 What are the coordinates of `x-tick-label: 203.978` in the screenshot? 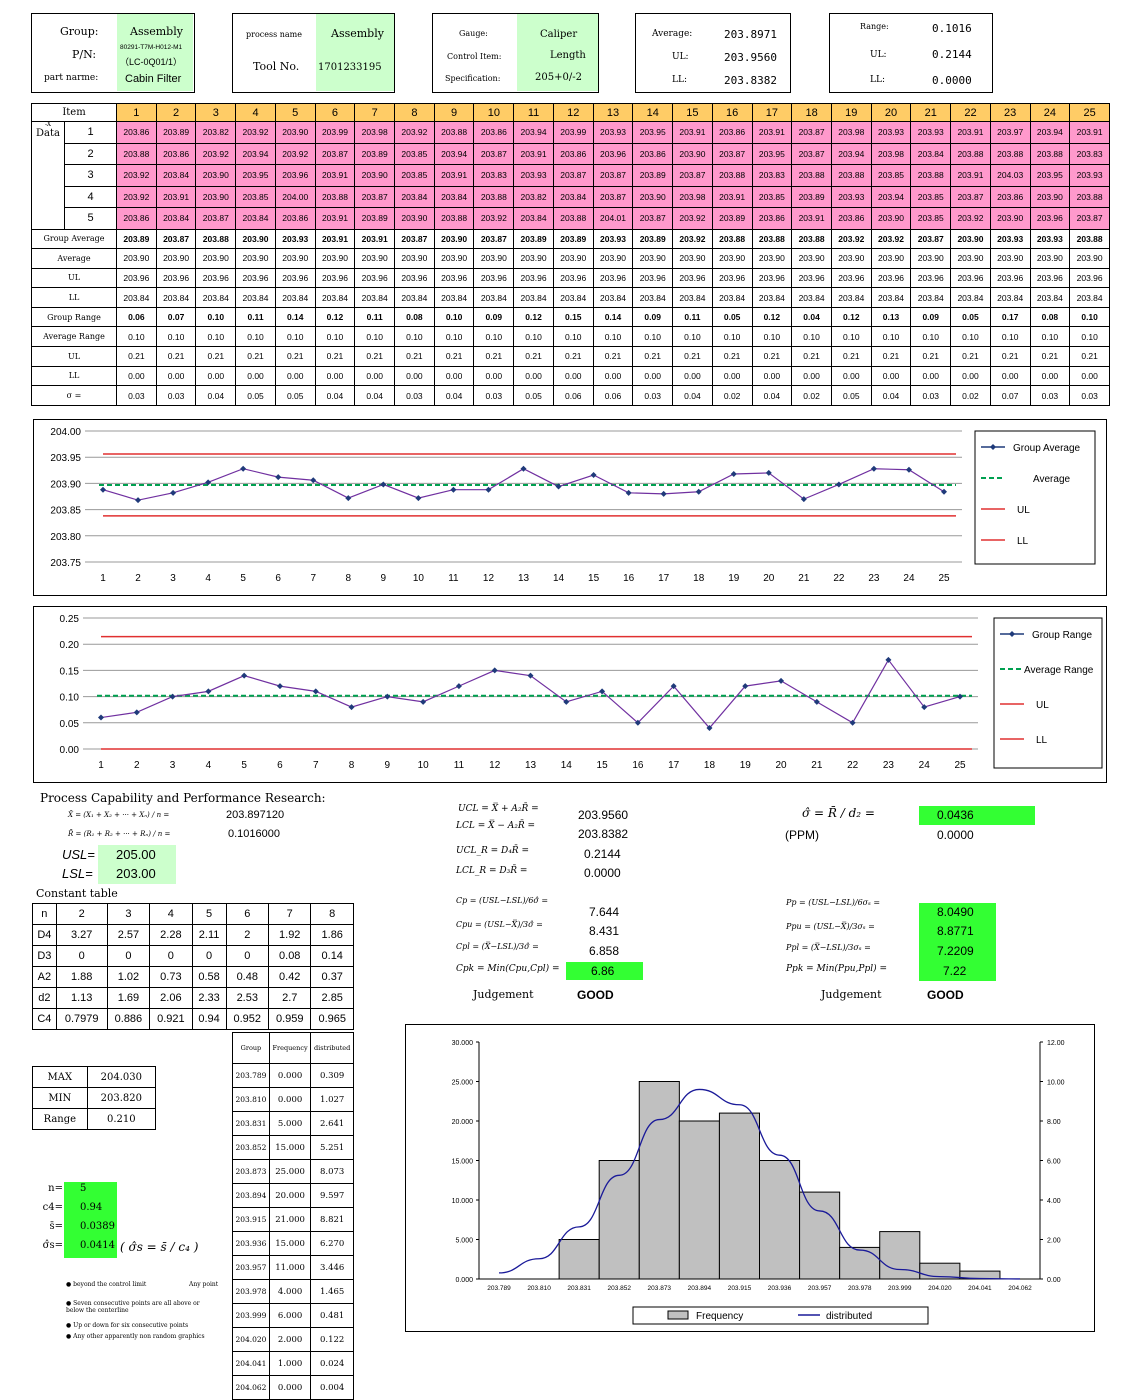 It's located at (860, 1288).